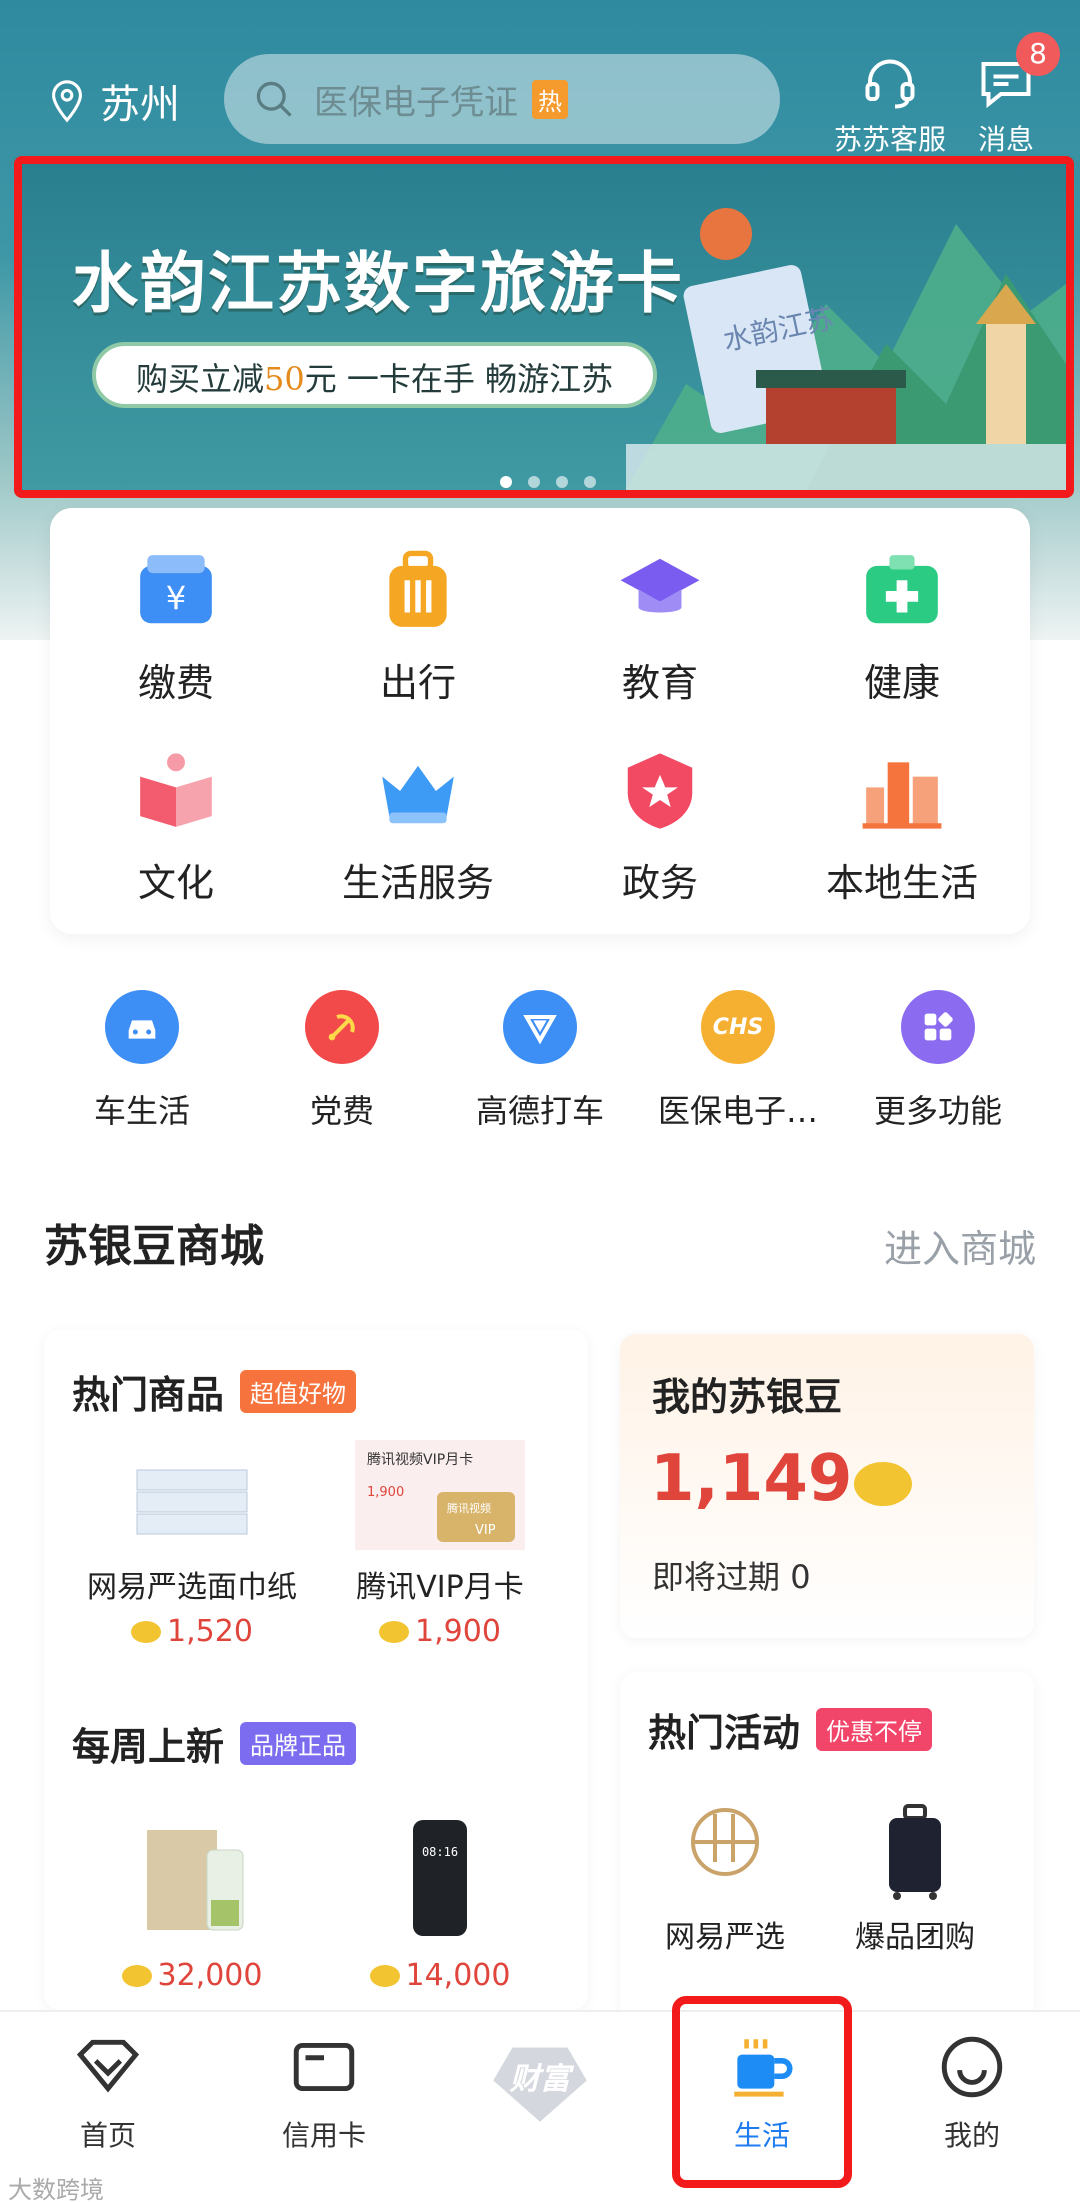 The height and width of the screenshot is (2202, 1080). I want to click on category-travel: 出行, so click(418, 627).